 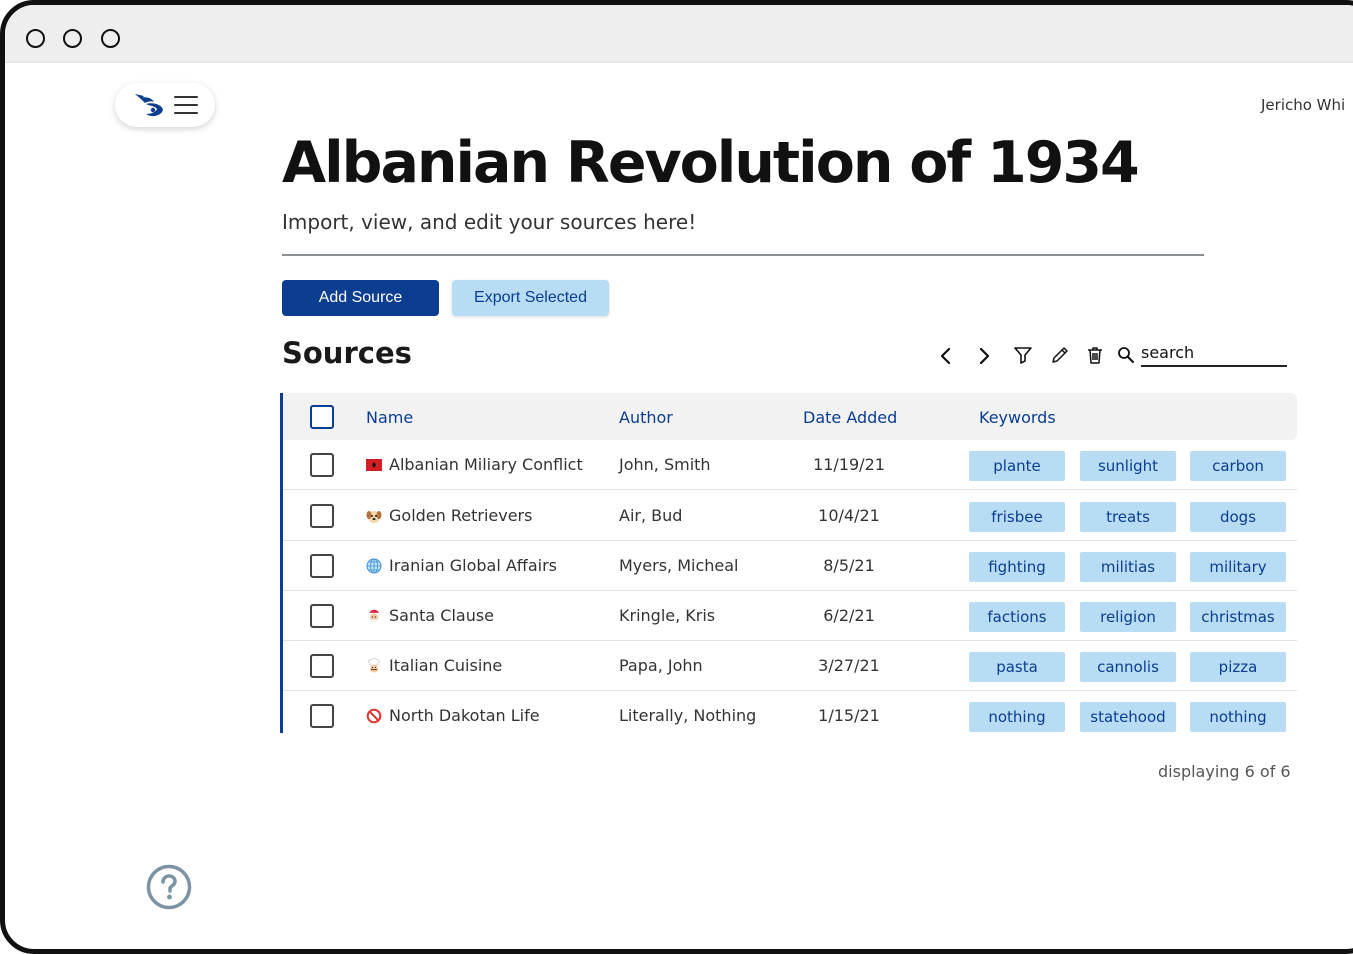 What do you see at coordinates (743, 255) in the screenshot?
I see `header-divider` at bounding box center [743, 255].